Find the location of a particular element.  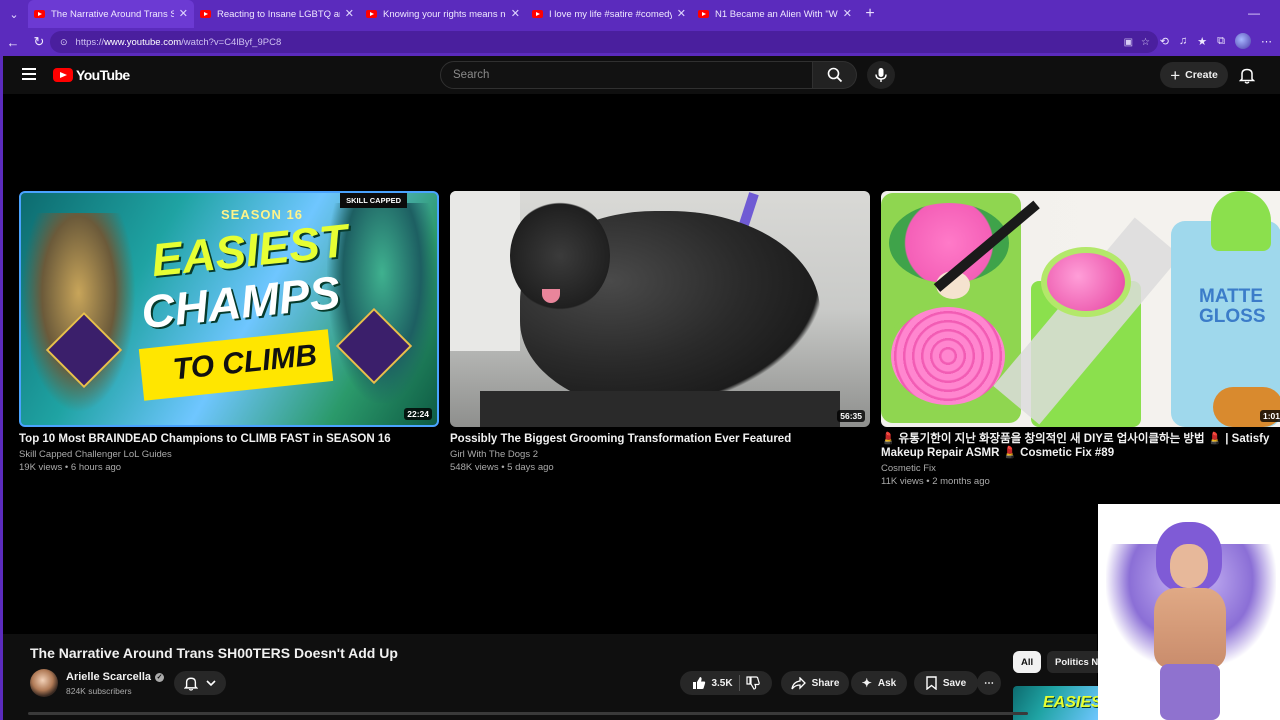

more-menu-icon: ⋯ is located at coordinates (1266, 41).